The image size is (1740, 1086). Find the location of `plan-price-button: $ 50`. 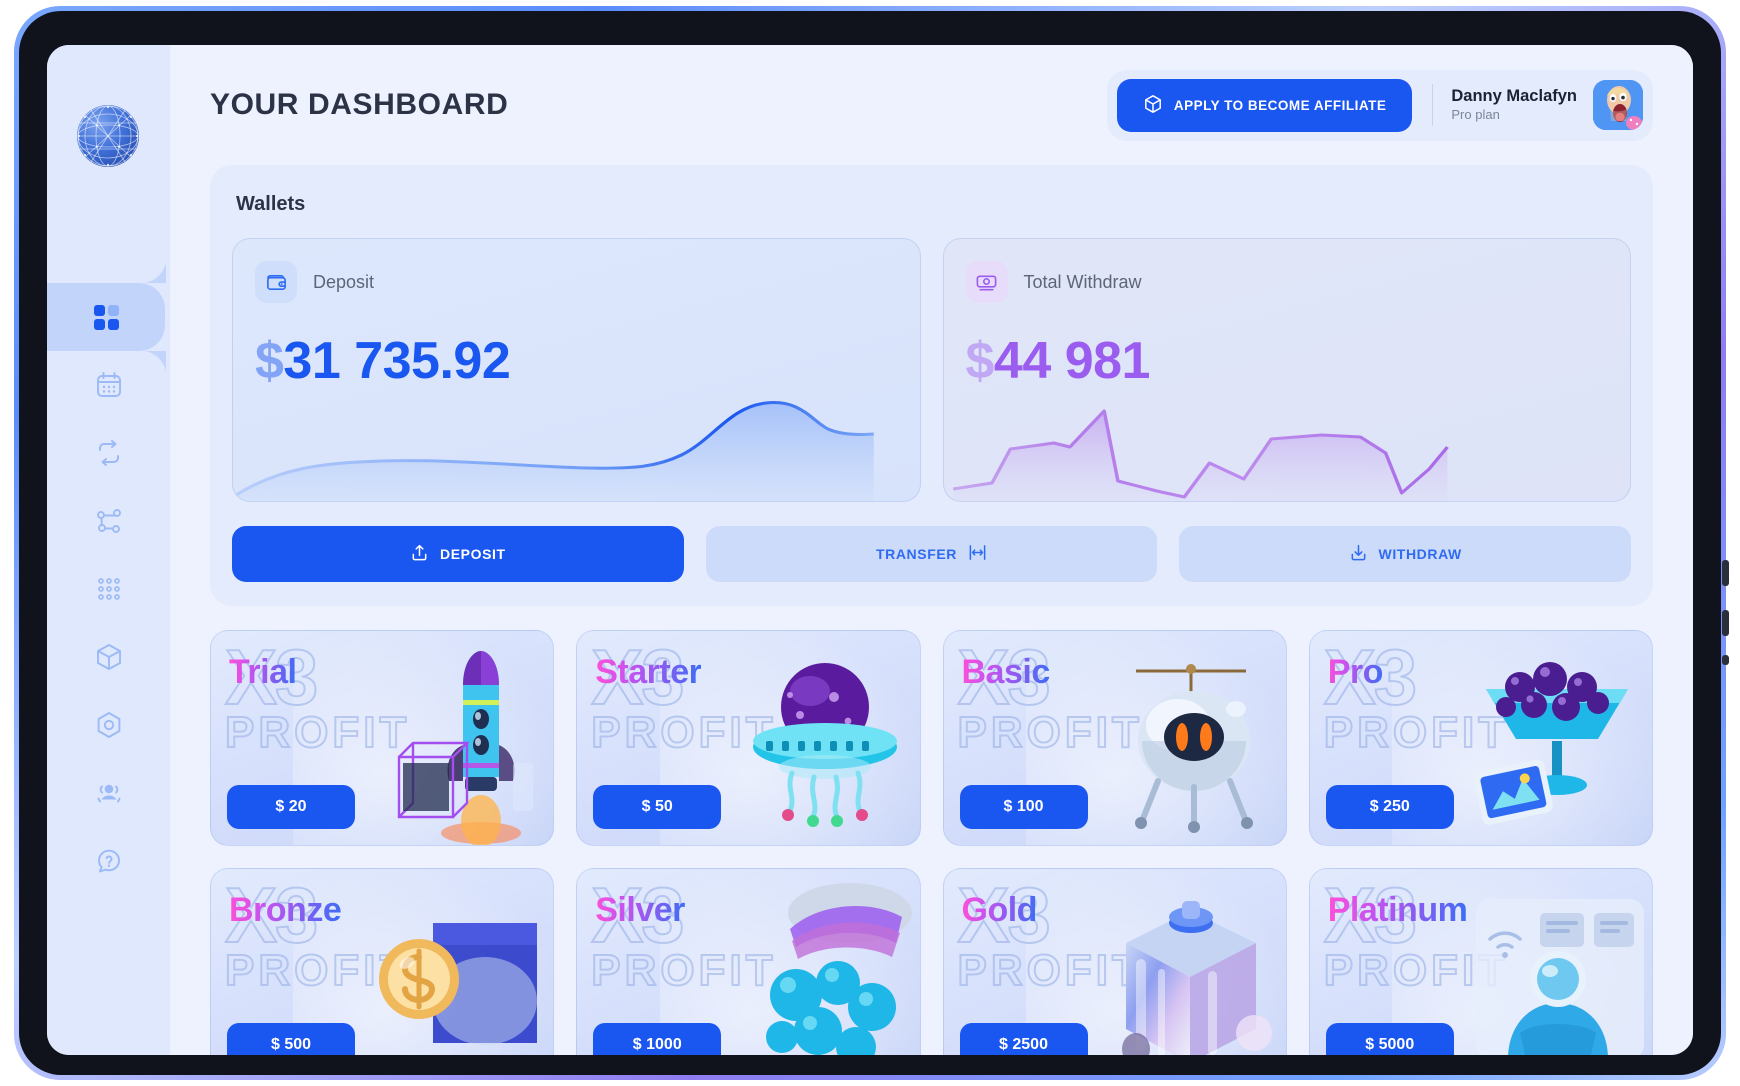

plan-price-button: $ 50 is located at coordinates (657, 807).